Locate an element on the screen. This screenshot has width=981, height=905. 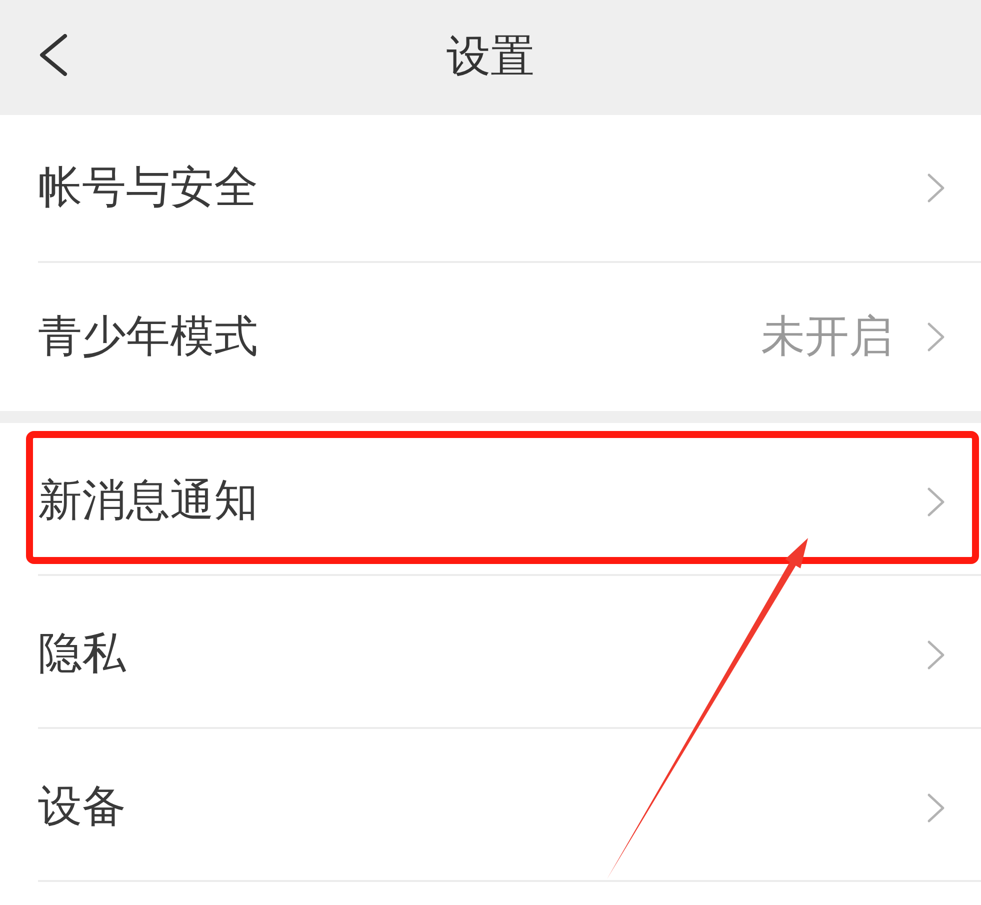
settings-item: 设备 is located at coordinates (82, 807).